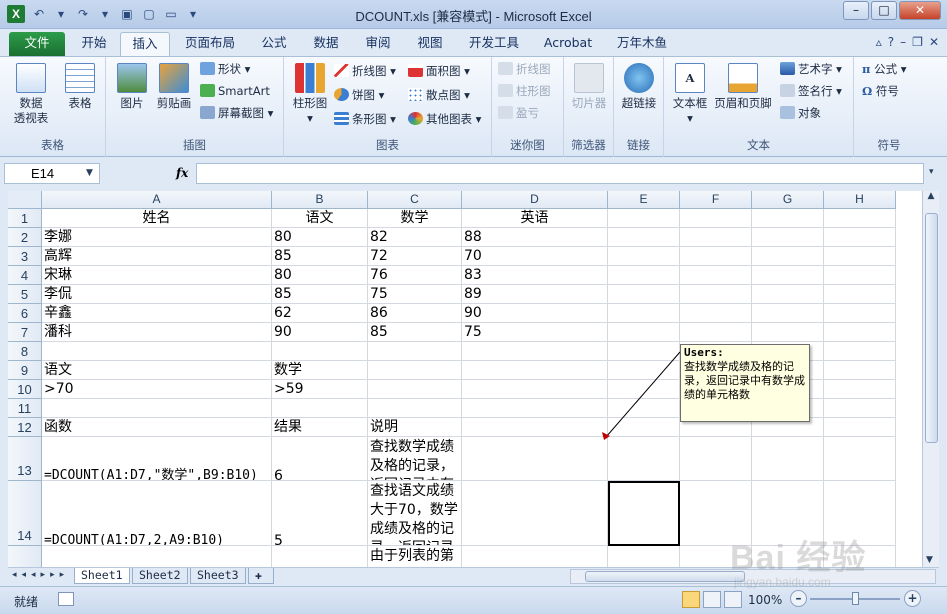  What do you see at coordinates (931, 196) in the screenshot?
I see `scroll-up-arrow-icon: ▲` at bounding box center [931, 196].